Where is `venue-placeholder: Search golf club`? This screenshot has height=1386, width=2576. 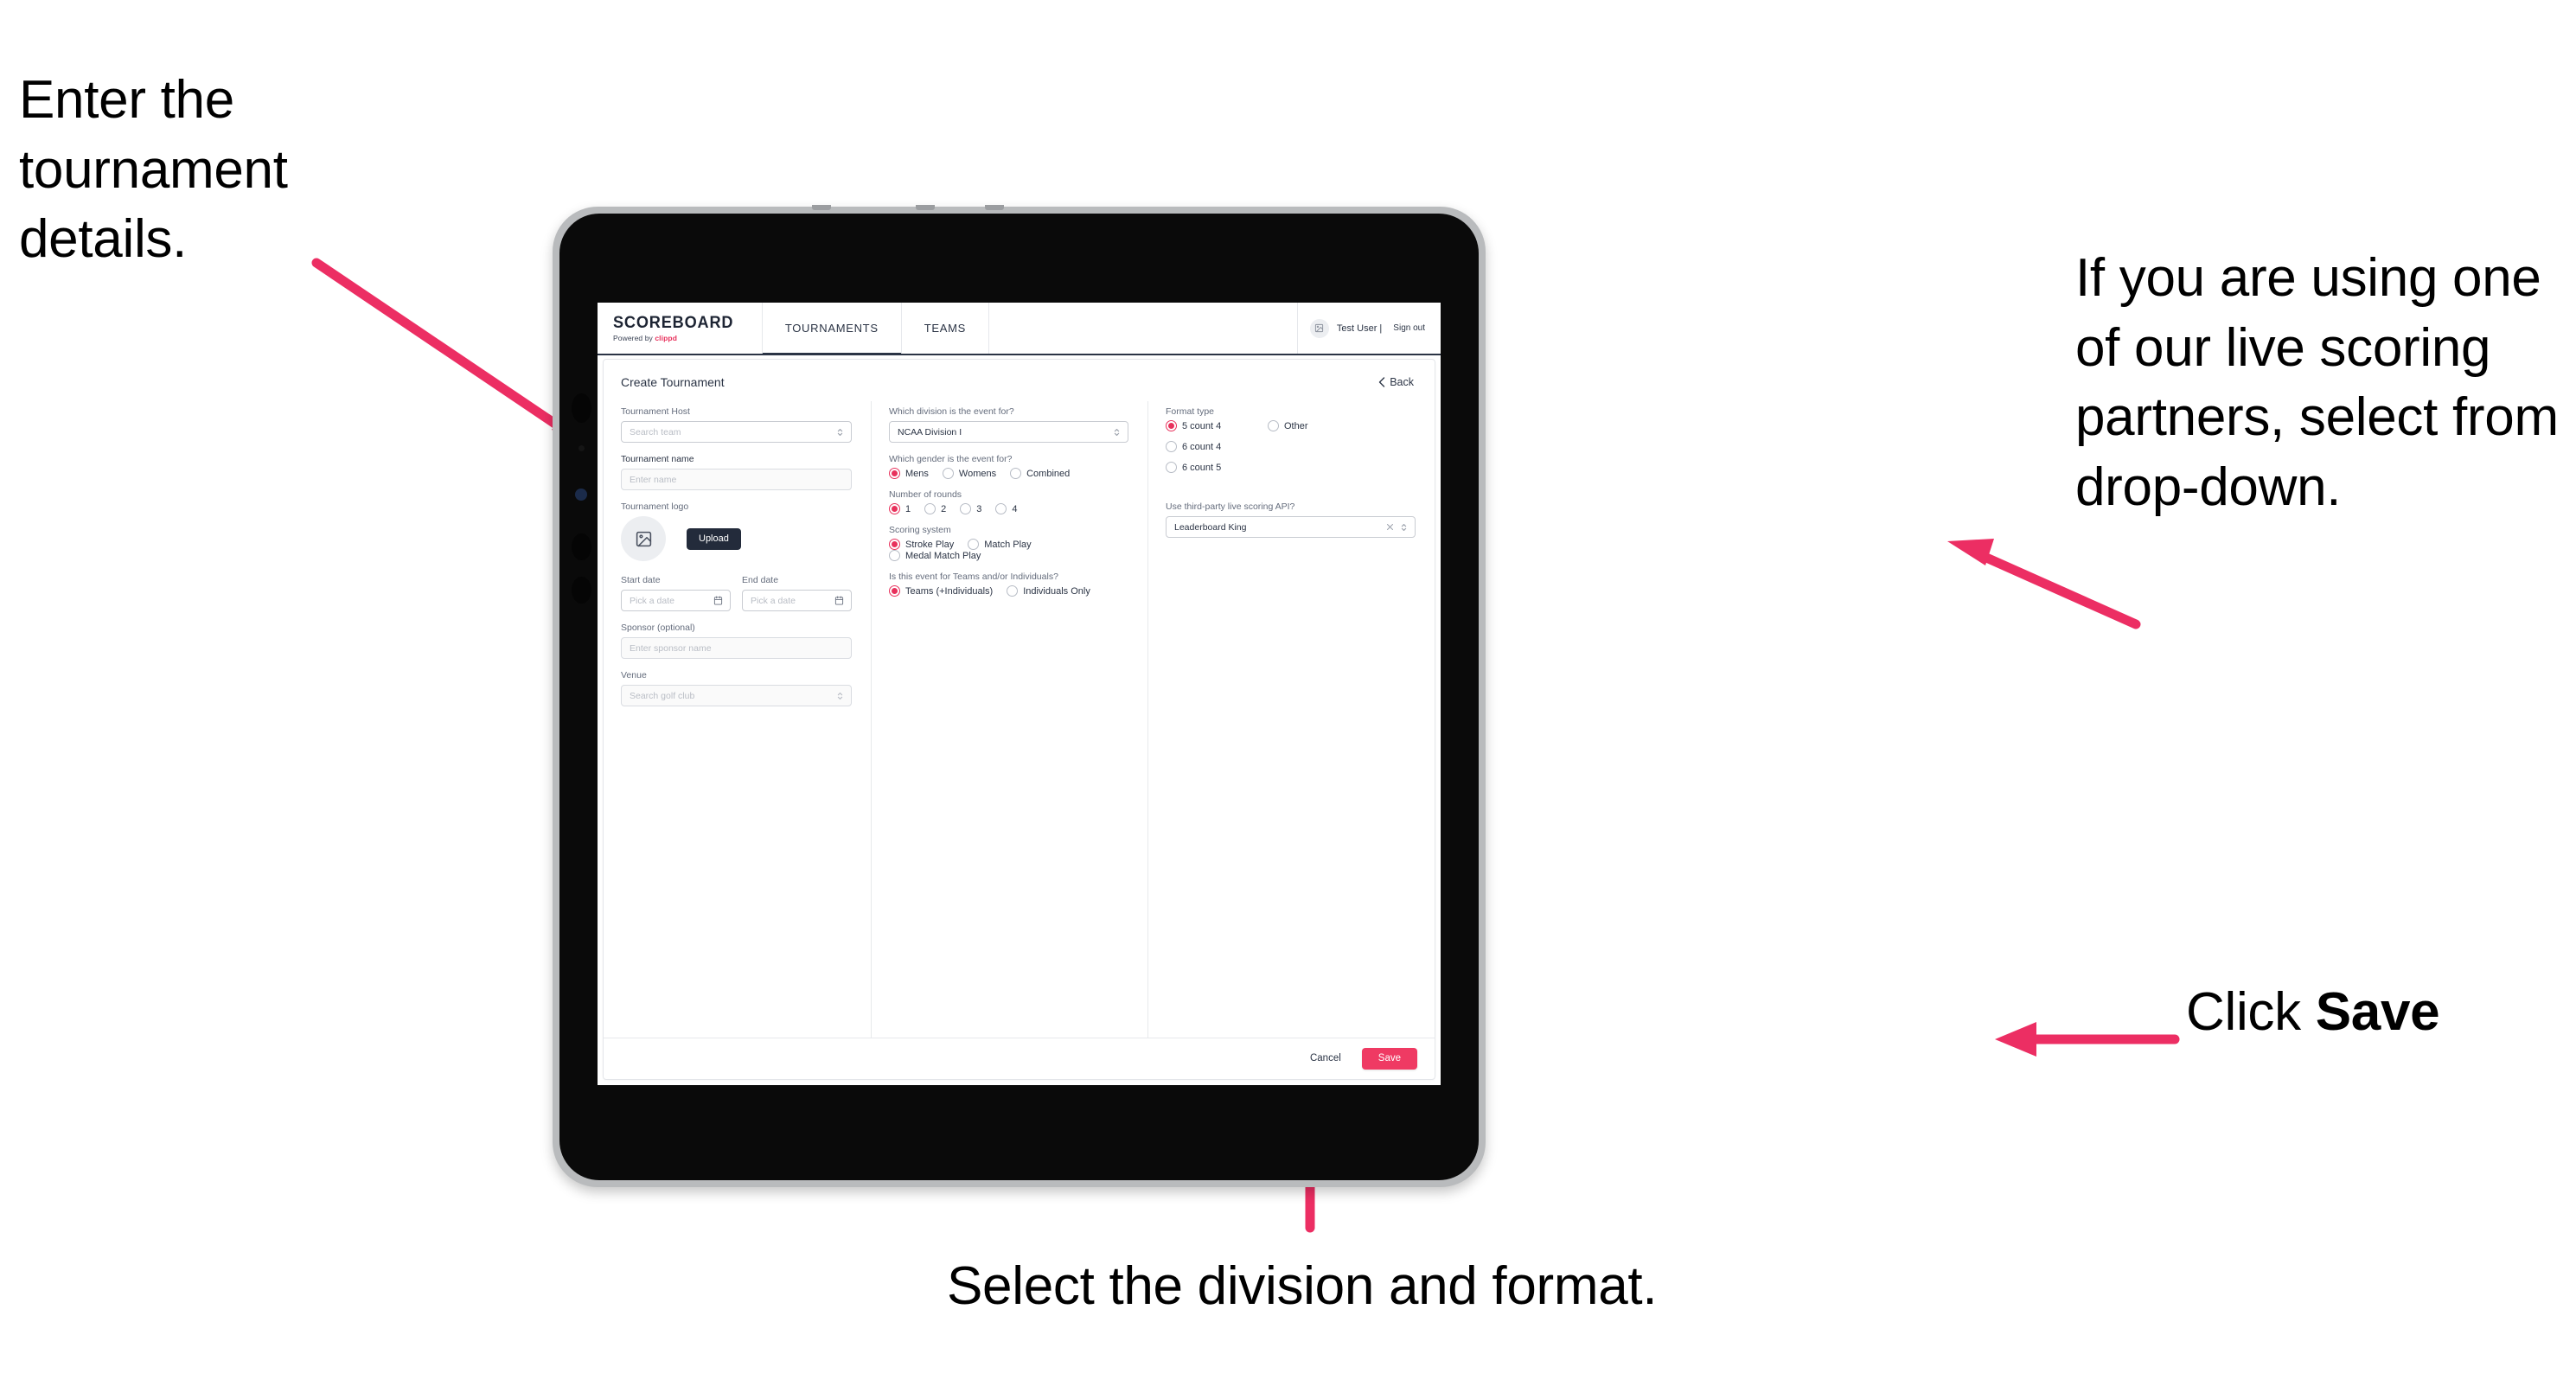
venue-placeholder: Search golf club is located at coordinates (663, 696).